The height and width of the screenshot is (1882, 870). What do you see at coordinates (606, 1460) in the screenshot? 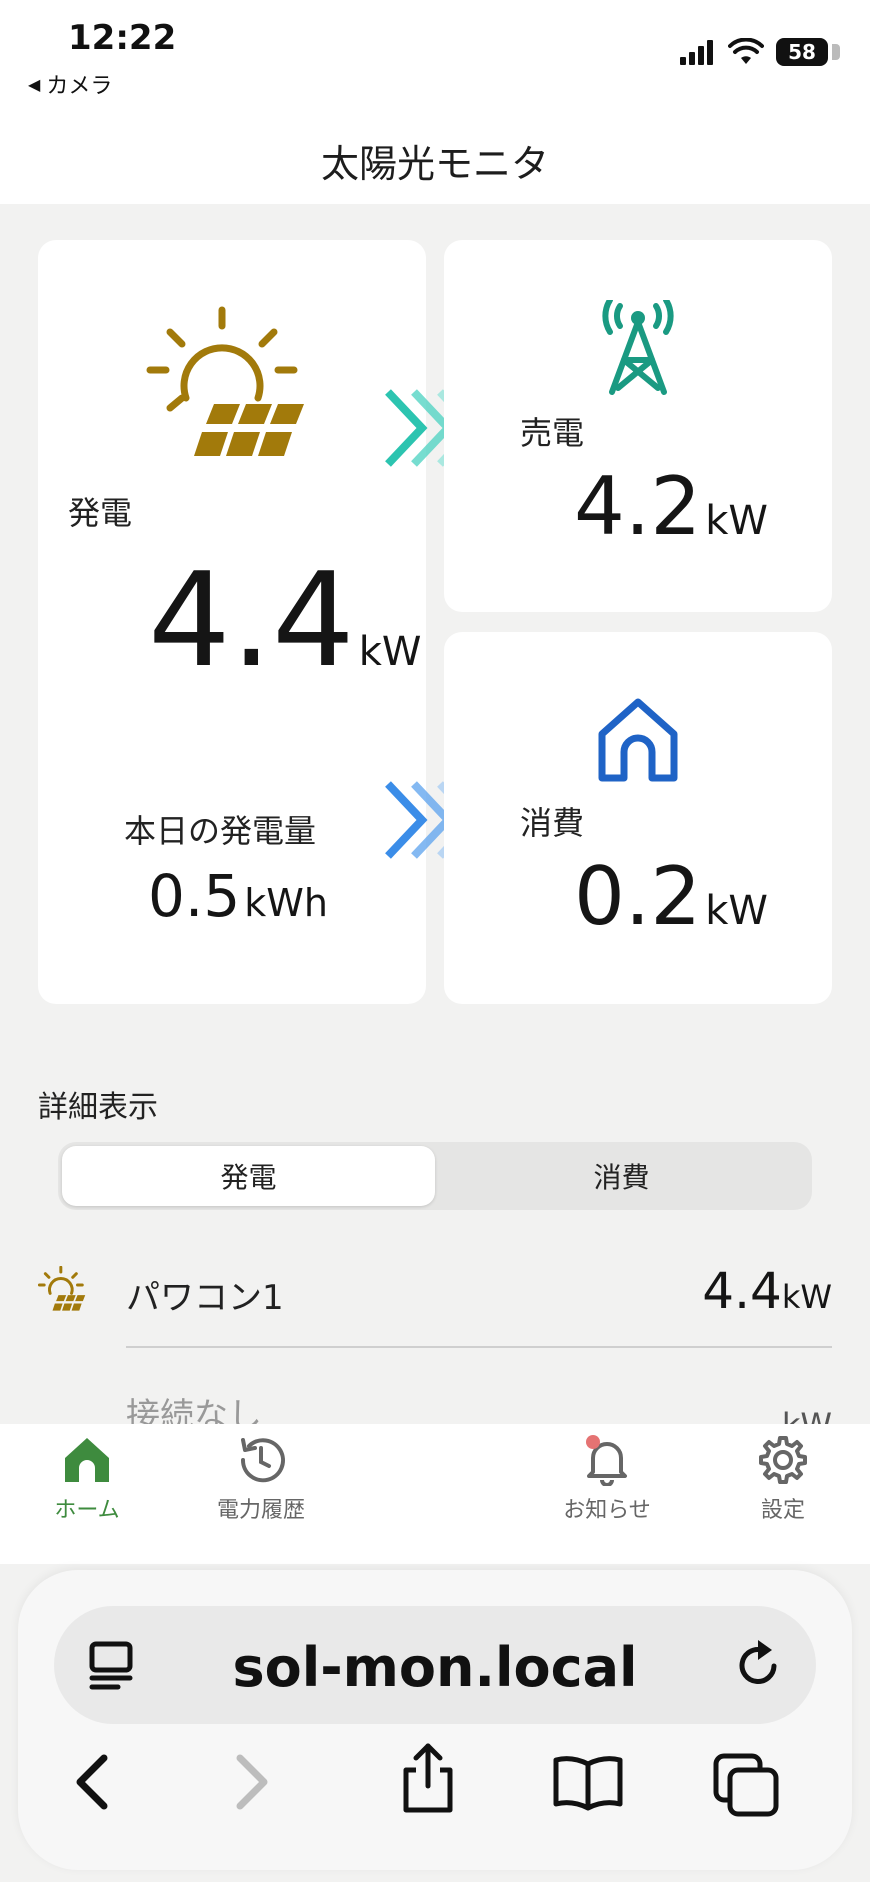
I see `bell-icon` at bounding box center [606, 1460].